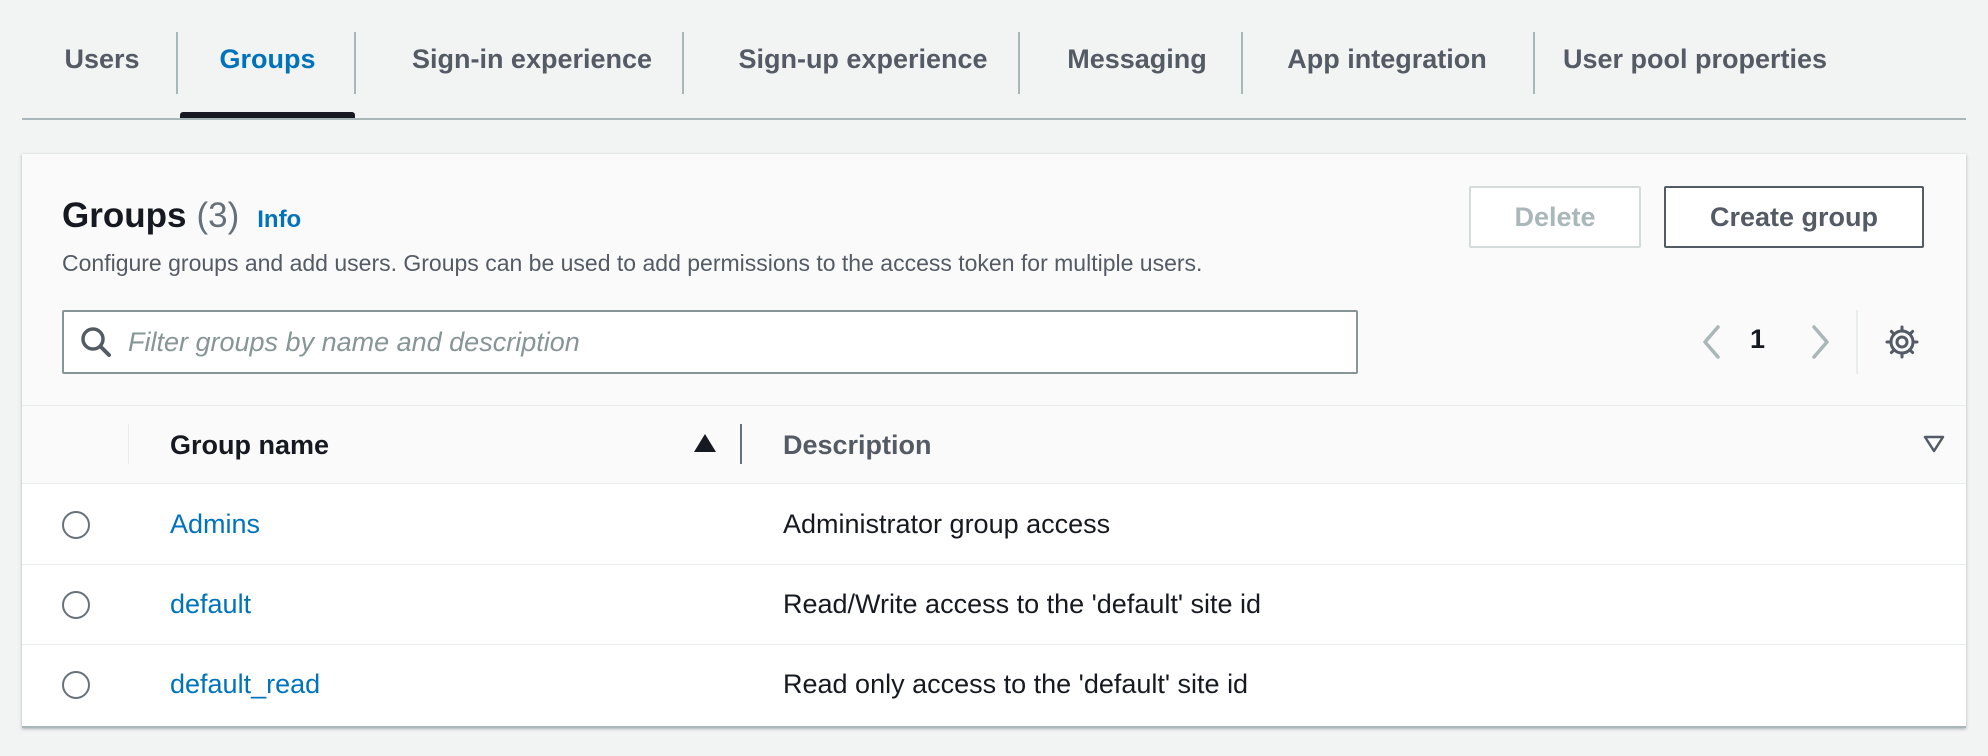  What do you see at coordinates (128, 444) in the screenshot?
I see `column-divider` at bounding box center [128, 444].